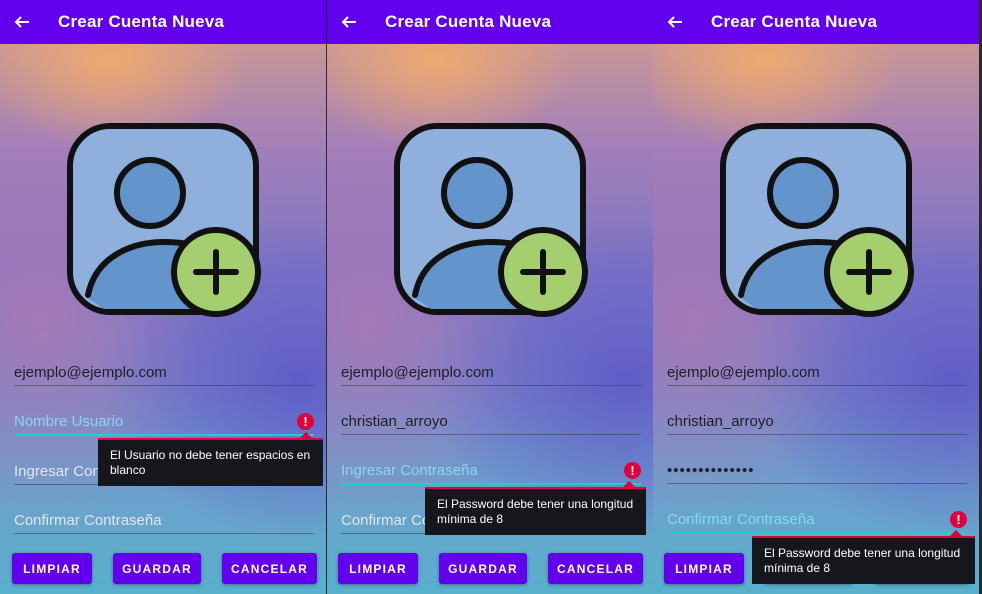  I want to click on password-field: Ingresar Contraseña !, so click(491, 469).